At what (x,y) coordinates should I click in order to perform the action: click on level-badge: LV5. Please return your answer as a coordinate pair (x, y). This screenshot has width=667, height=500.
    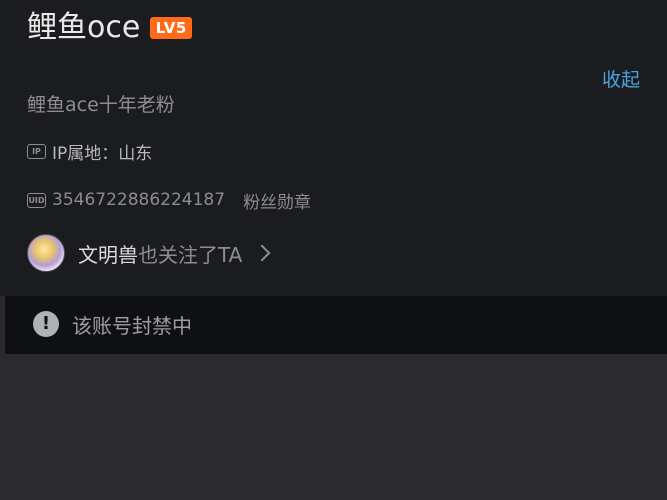
    Looking at the image, I should click on (171, 28).